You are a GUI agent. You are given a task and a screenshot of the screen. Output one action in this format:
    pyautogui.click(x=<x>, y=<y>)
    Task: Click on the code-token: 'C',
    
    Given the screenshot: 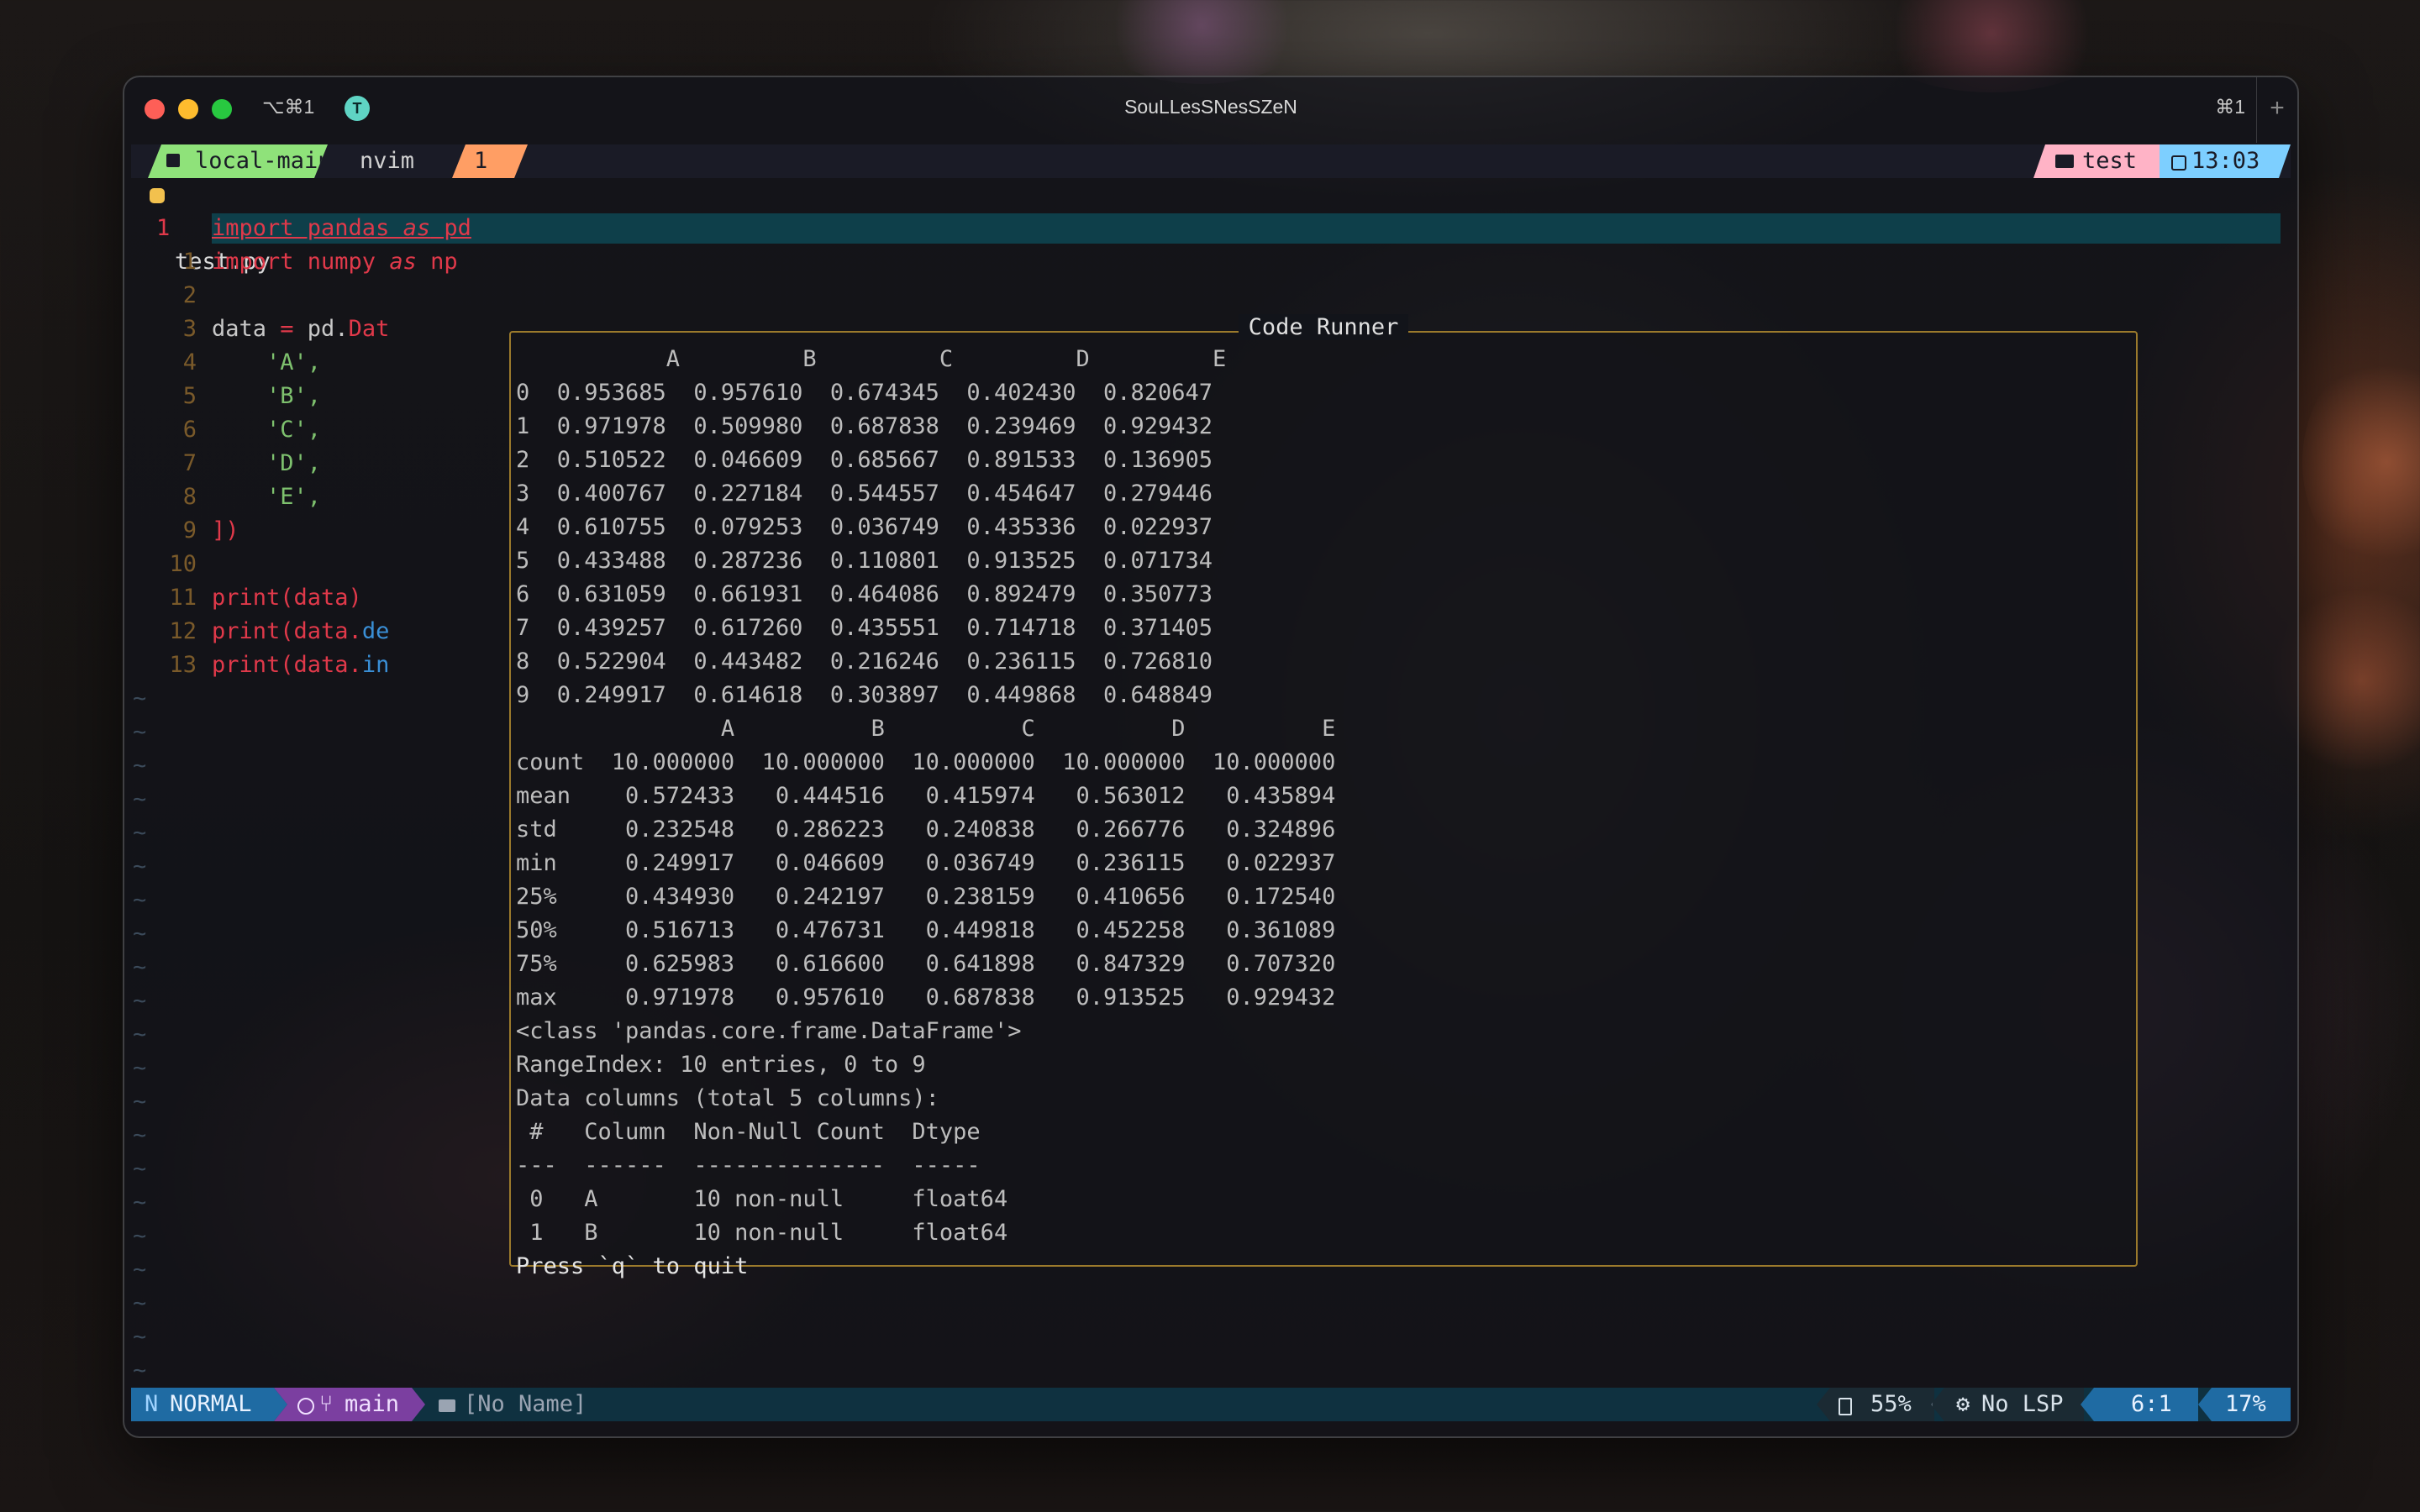 What is the action you would take?
    pyautogui.click(x=267, y=430)
    